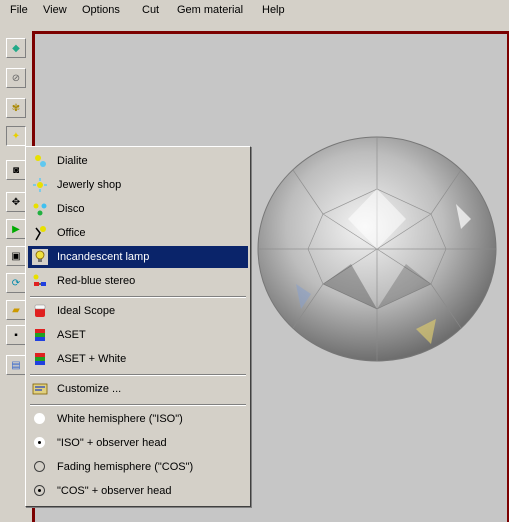 The width and height of the screenshot is (509, 522). I want to click on rotate-button: ⟳, so click(16, 283).